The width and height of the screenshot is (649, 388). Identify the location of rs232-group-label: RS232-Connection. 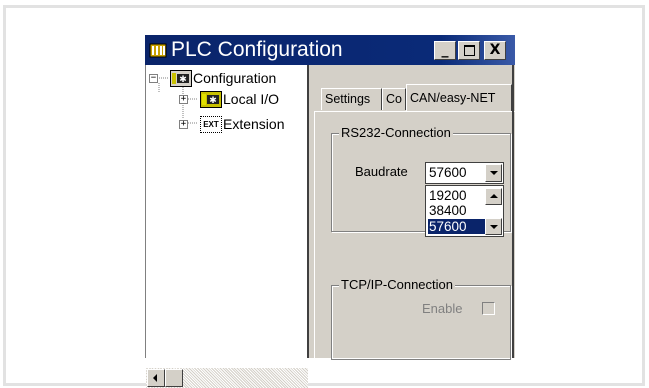
(396, 133).